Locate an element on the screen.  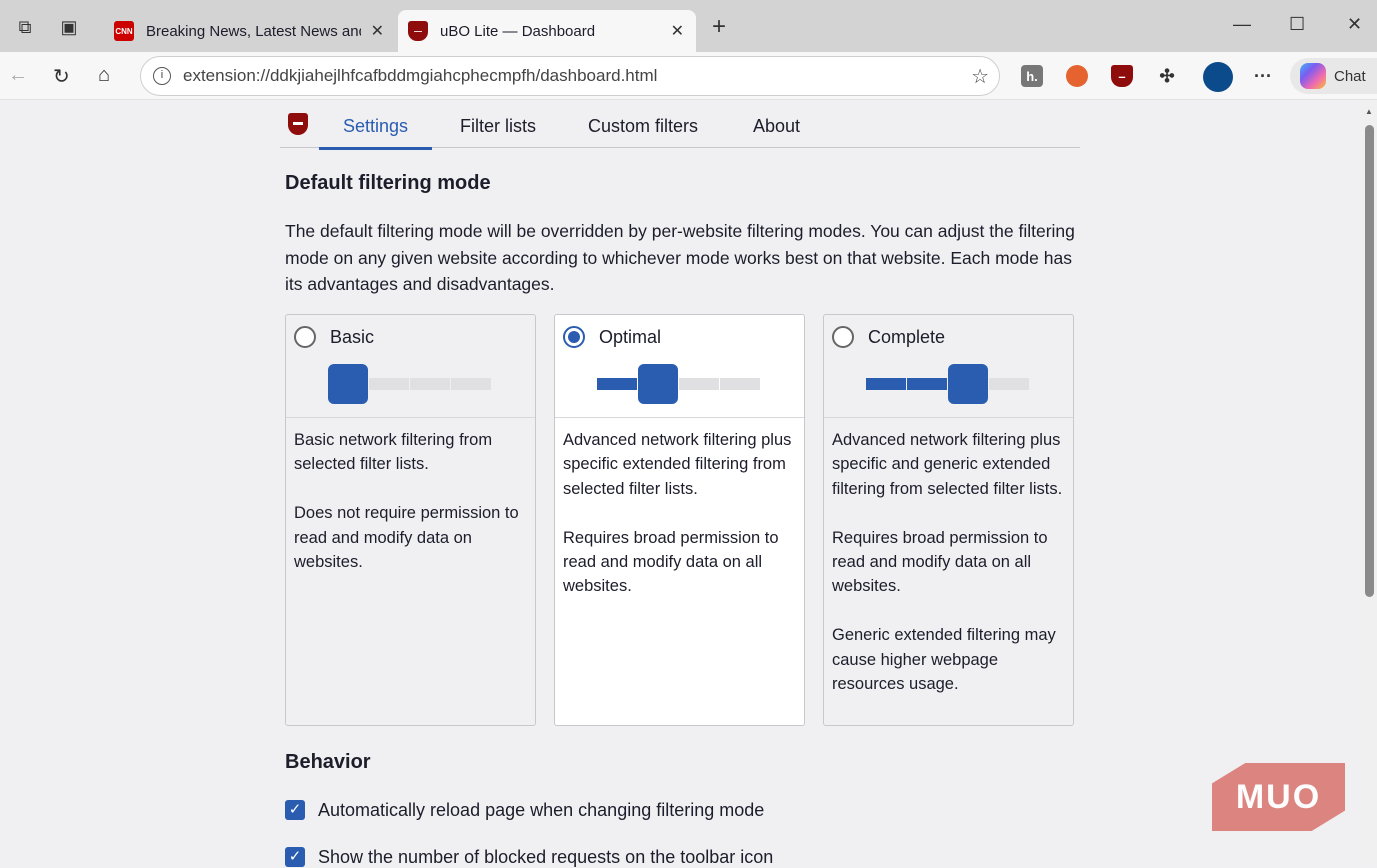
reload-checkbox: ✓ is located at coordinates (295, 810).